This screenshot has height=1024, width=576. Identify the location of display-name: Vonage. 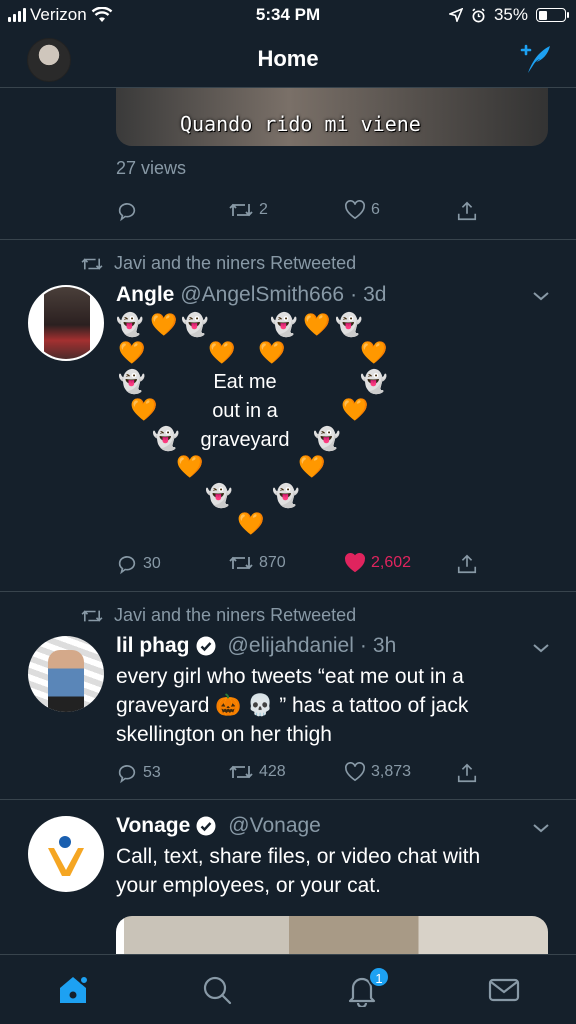
(153, 826).